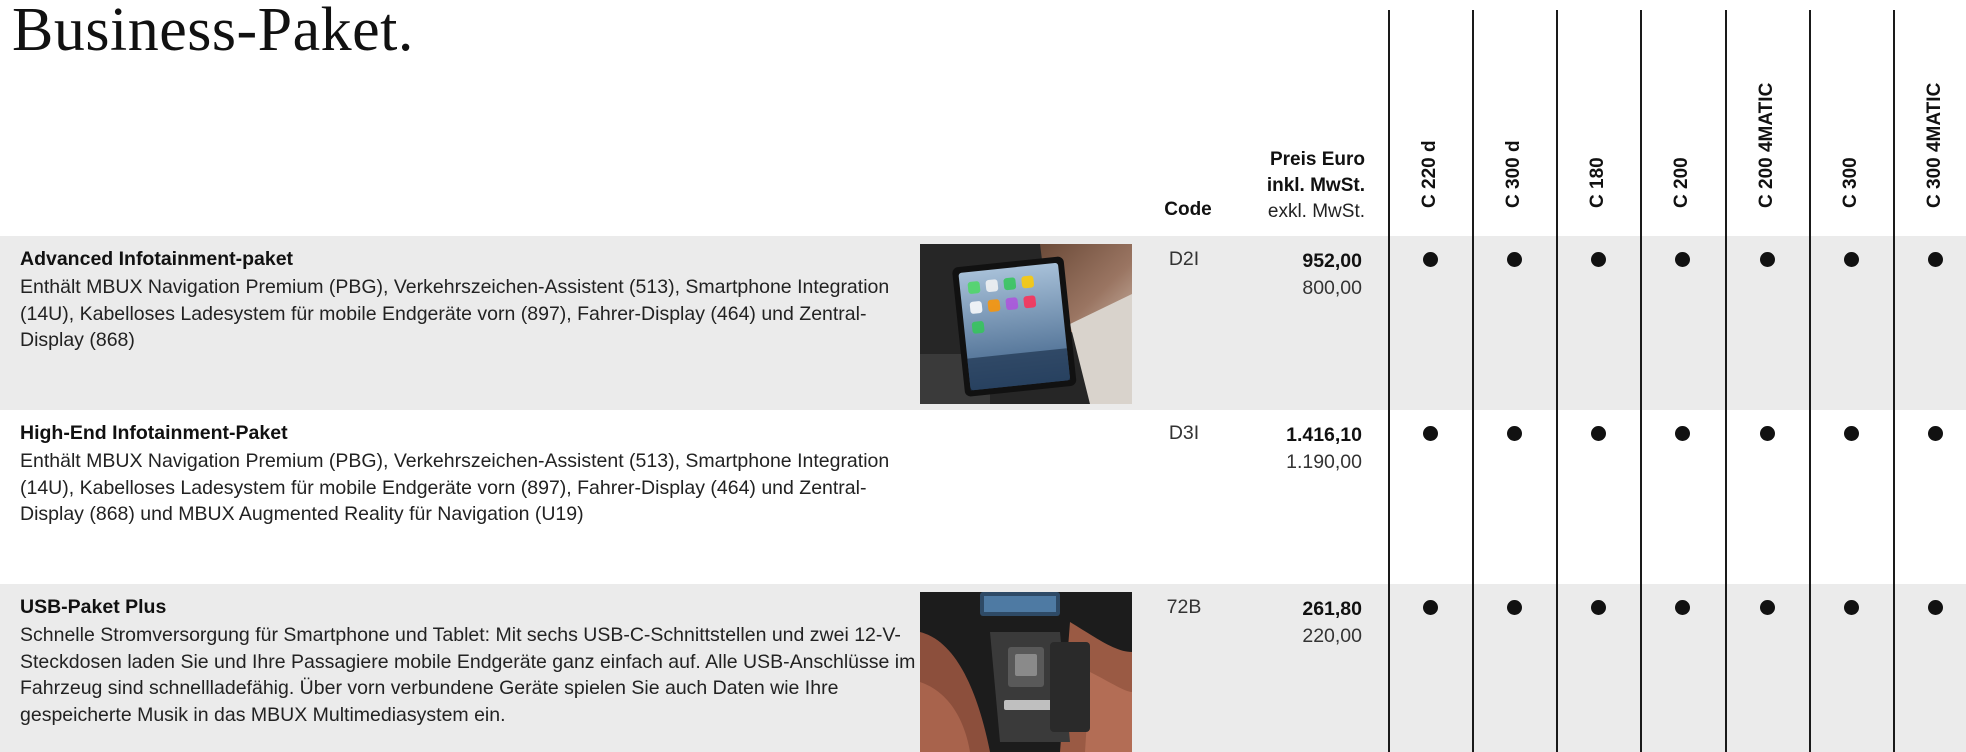 This screenshot has width=1966, height=752. What do you see at coordinates (1316, 211) in the screenshot?
I see `price-header-net: exkl. MwSt.` at bounding box center [1316, 211].